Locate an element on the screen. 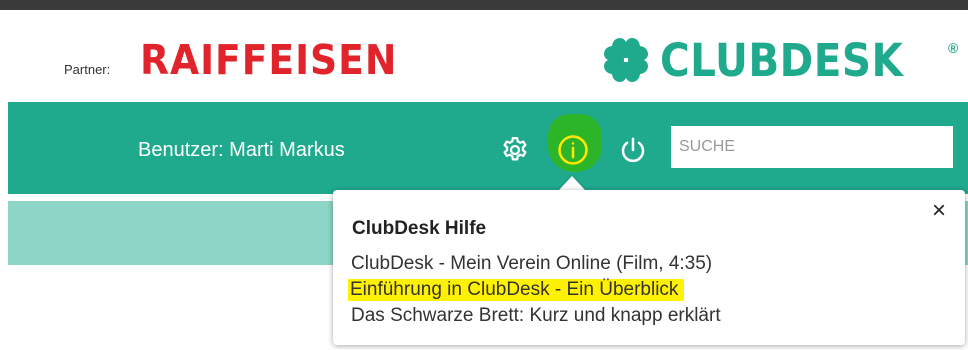 The height and width of the screenshot is (350, 968). settings-button is located at coordinates (515, 150).